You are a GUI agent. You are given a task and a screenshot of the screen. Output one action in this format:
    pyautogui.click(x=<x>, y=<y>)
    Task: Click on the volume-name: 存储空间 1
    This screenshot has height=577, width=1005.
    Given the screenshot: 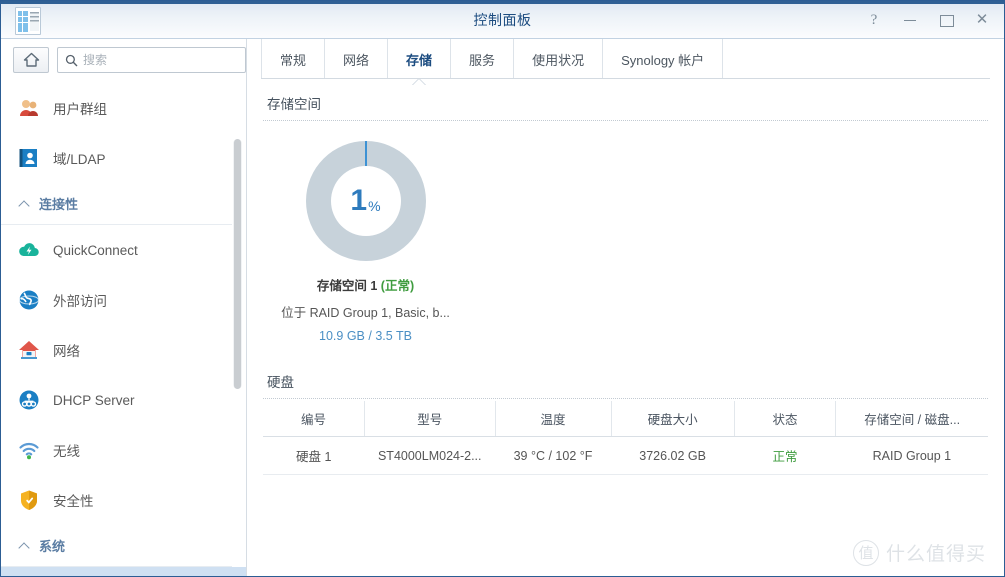 What is the action you would take?
    pyautogui.click(x=347, y=286)
    